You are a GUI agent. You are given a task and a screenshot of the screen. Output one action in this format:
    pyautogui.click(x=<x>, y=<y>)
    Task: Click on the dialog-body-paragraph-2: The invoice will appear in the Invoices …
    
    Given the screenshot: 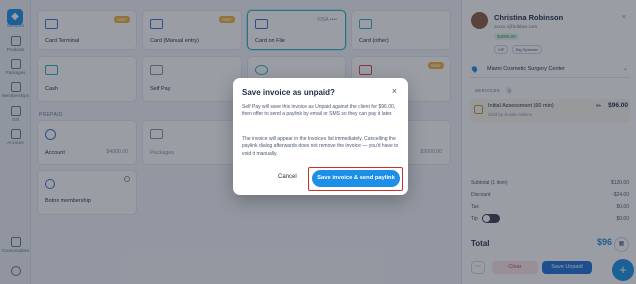 What is the action you would take?
    pyautogui.click(x=320, y=146)
    